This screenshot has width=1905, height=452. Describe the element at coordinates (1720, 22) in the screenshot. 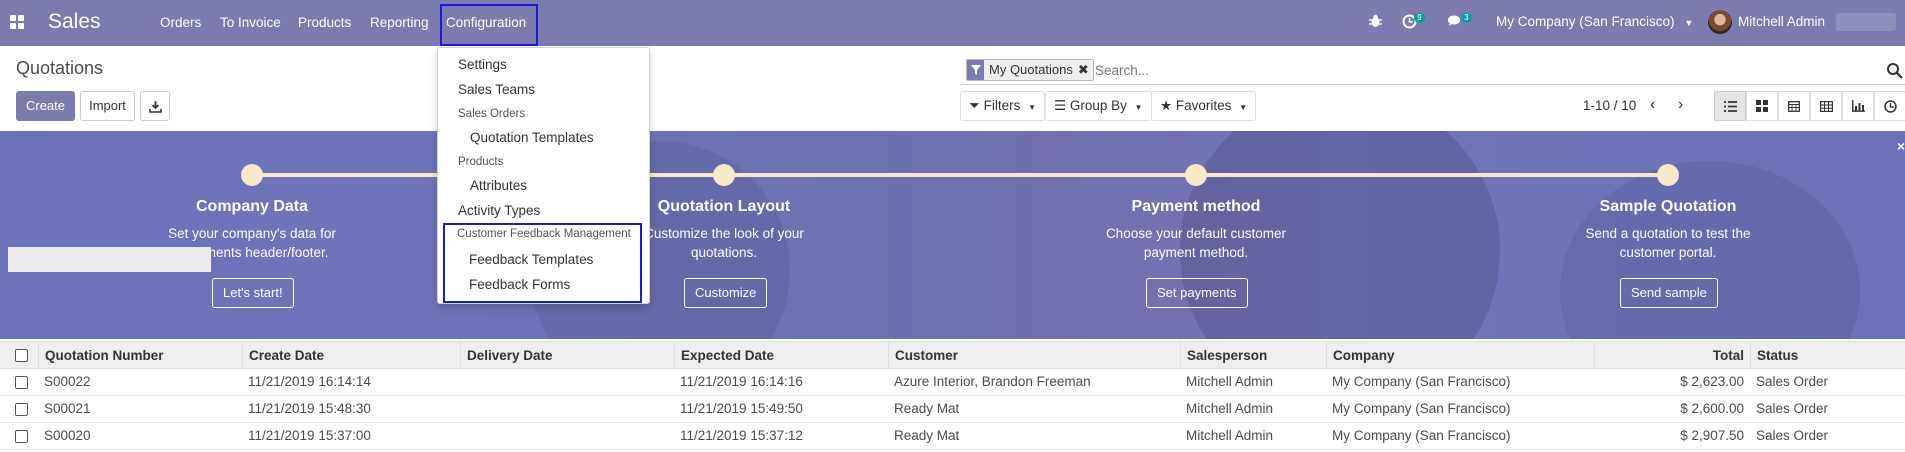

I see `avatar` at that location.